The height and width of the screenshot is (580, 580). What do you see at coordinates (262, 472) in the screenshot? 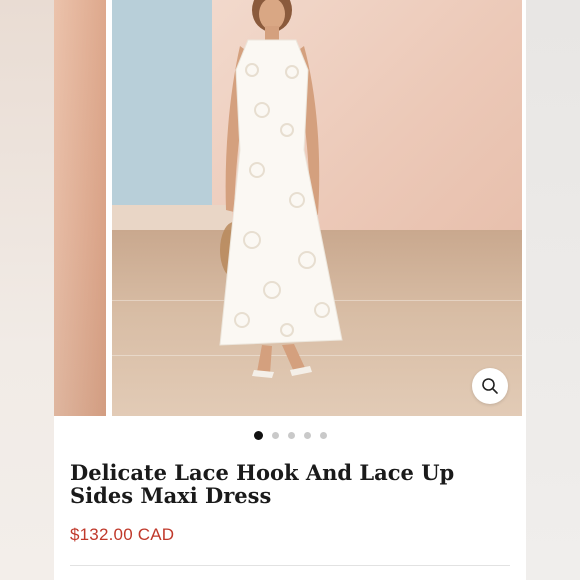
I see `product-title-line1: Delicate Lace Hook And Lace Up` at bounding box center [262, 472].